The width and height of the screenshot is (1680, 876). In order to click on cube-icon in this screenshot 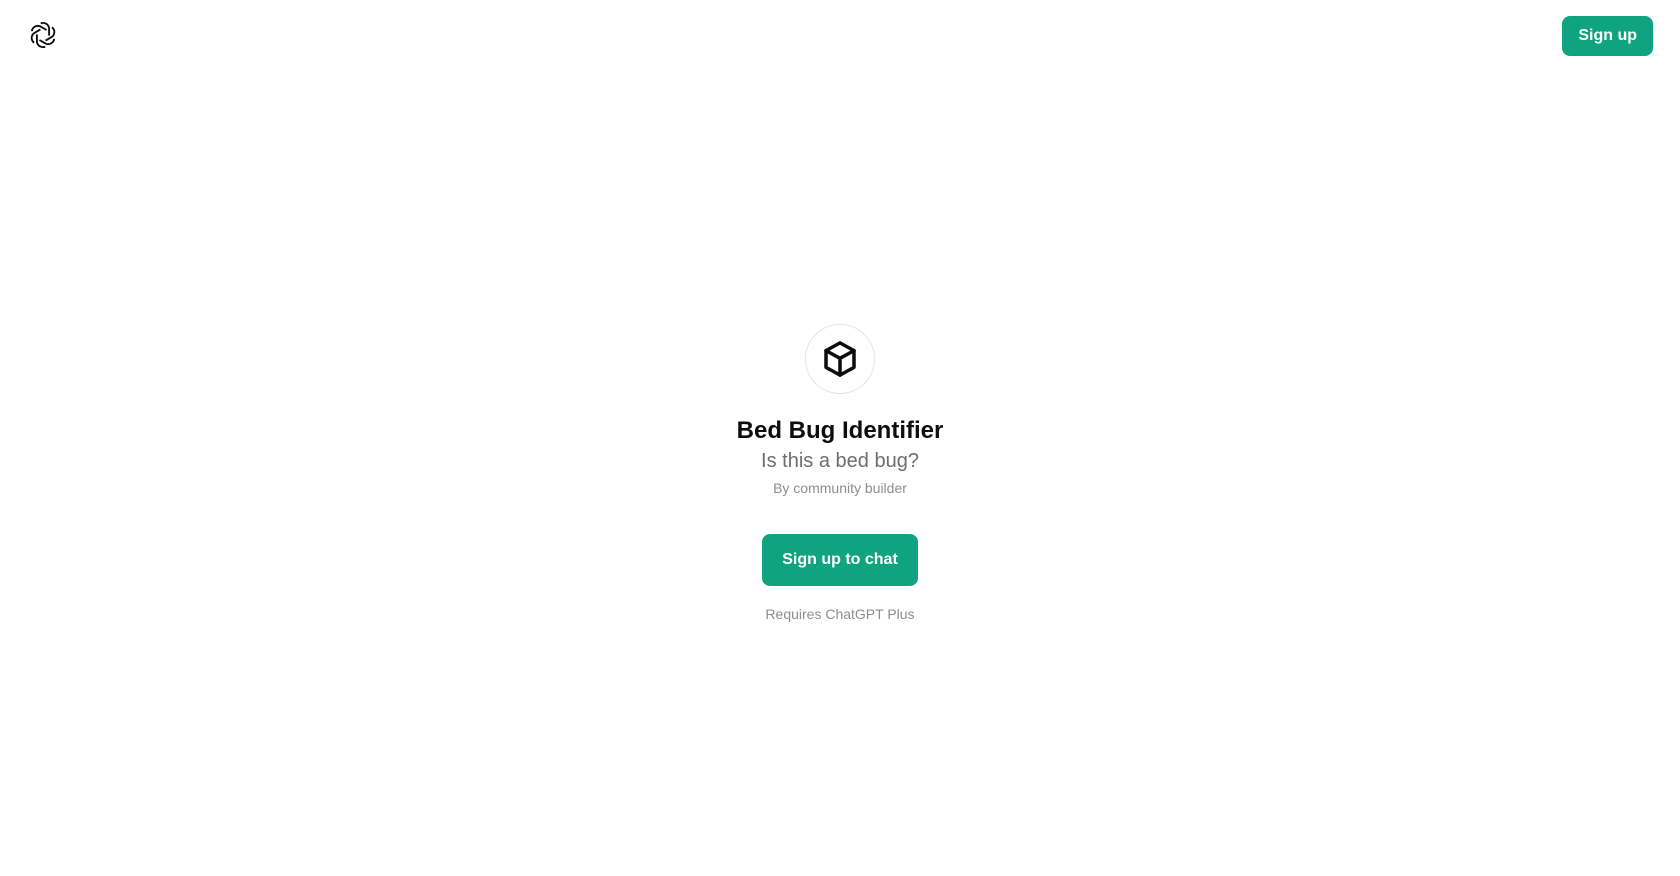, I will do `click(840, 359)`.